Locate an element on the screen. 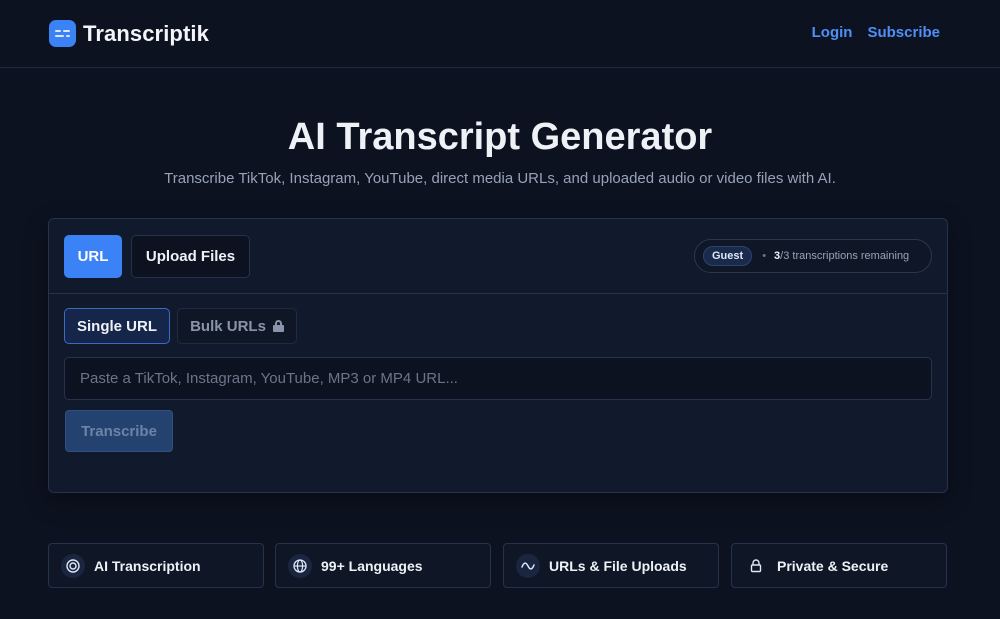  url-input is located at coordinates (498, 378).